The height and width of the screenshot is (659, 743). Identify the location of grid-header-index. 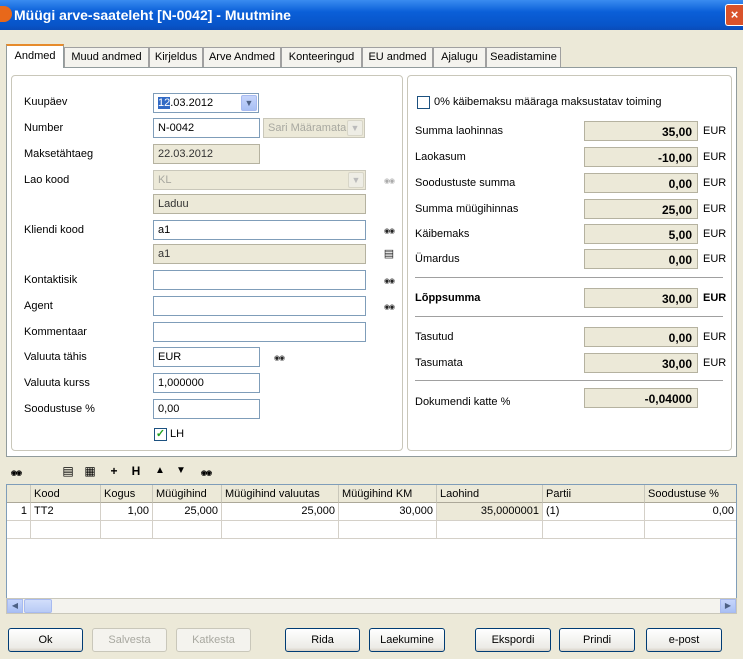
(19, 494).